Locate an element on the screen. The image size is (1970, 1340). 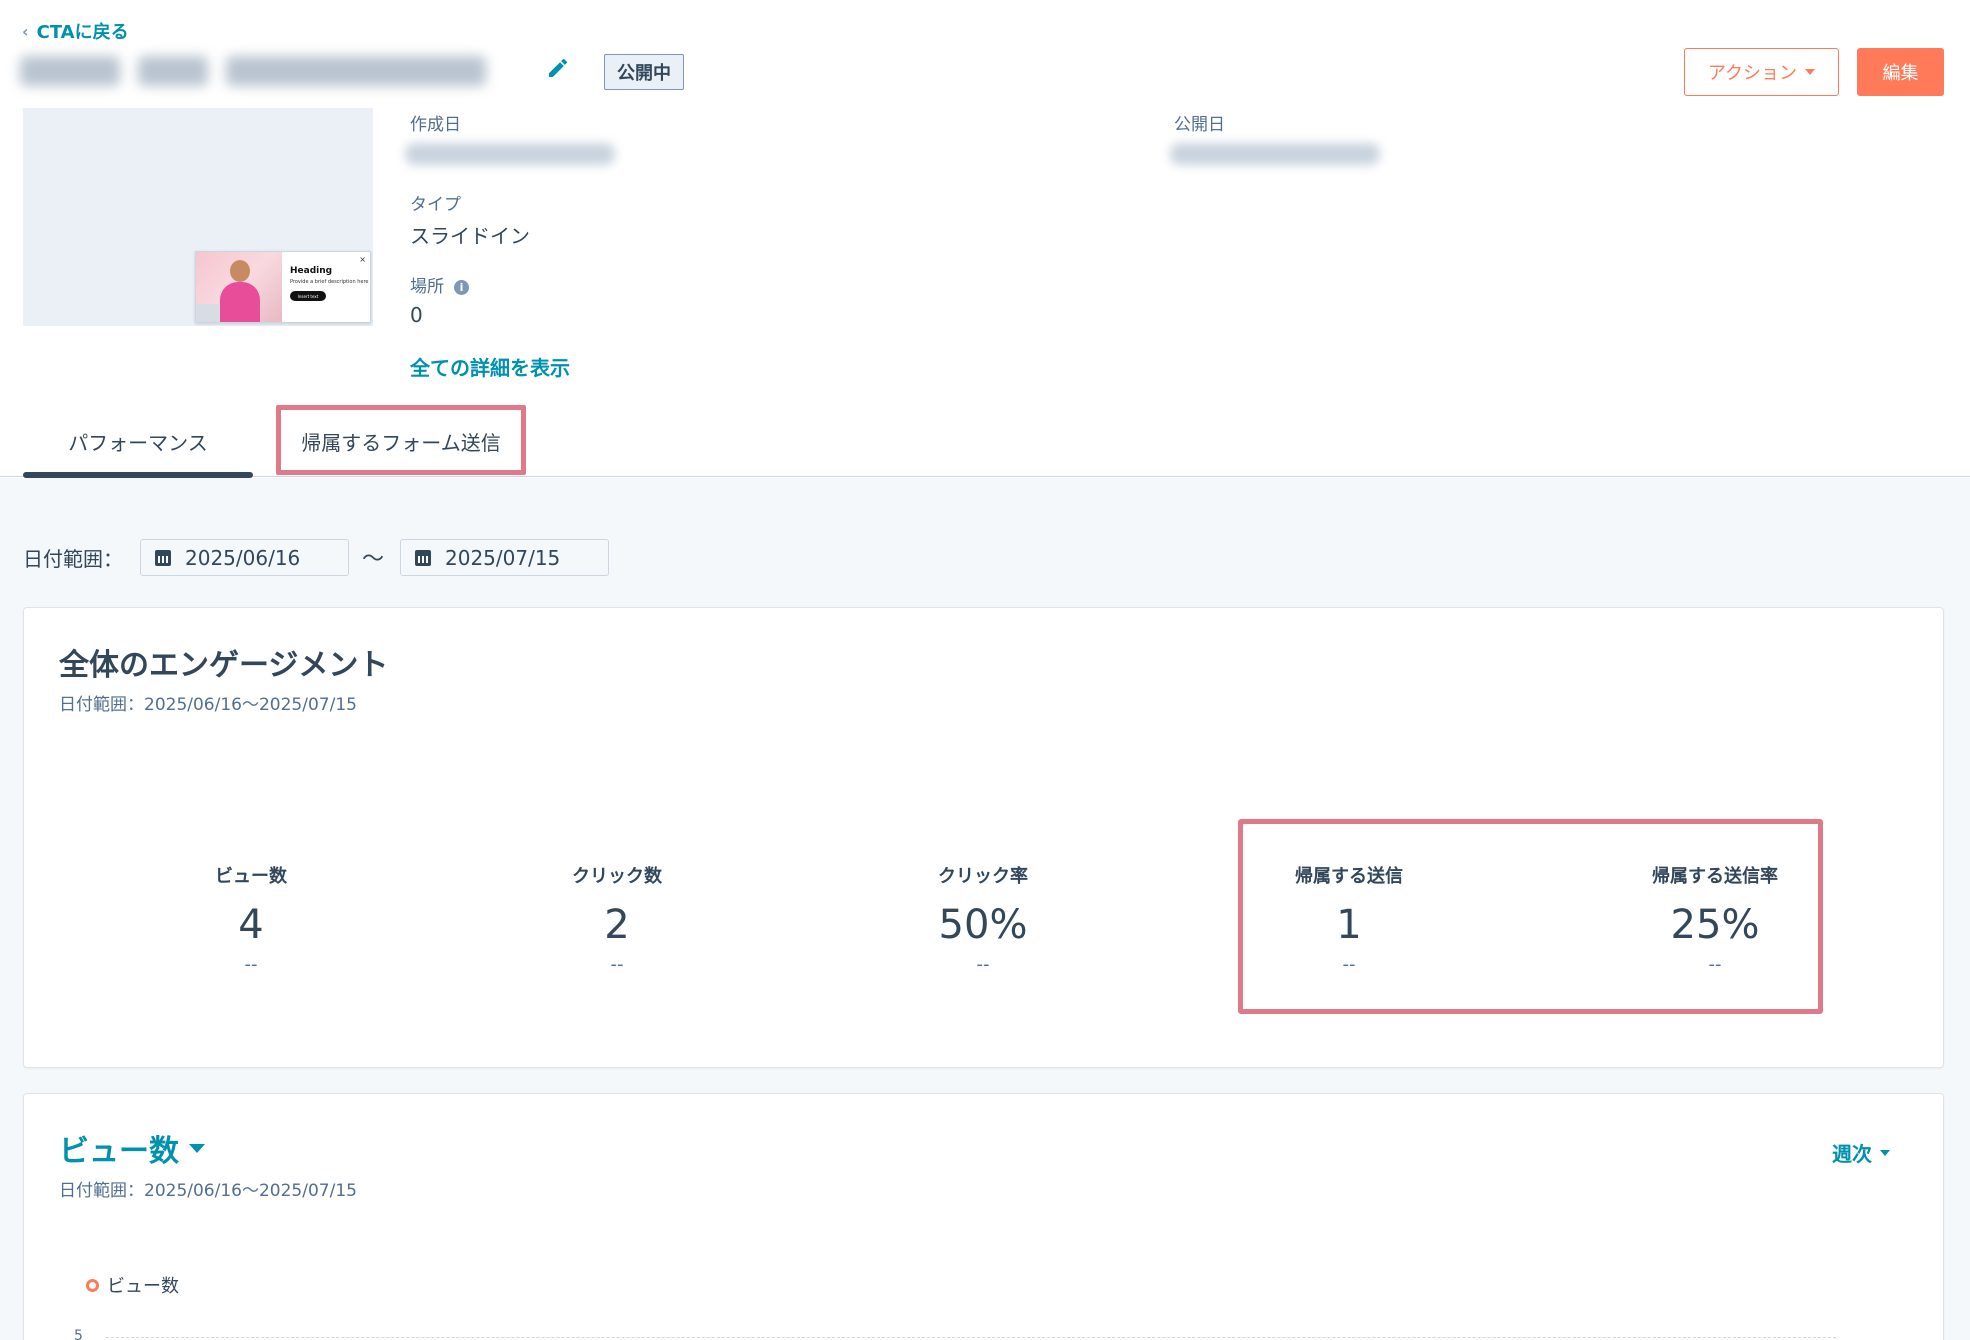
actions-button-label: アクション is located at coordinates (1752, 73).